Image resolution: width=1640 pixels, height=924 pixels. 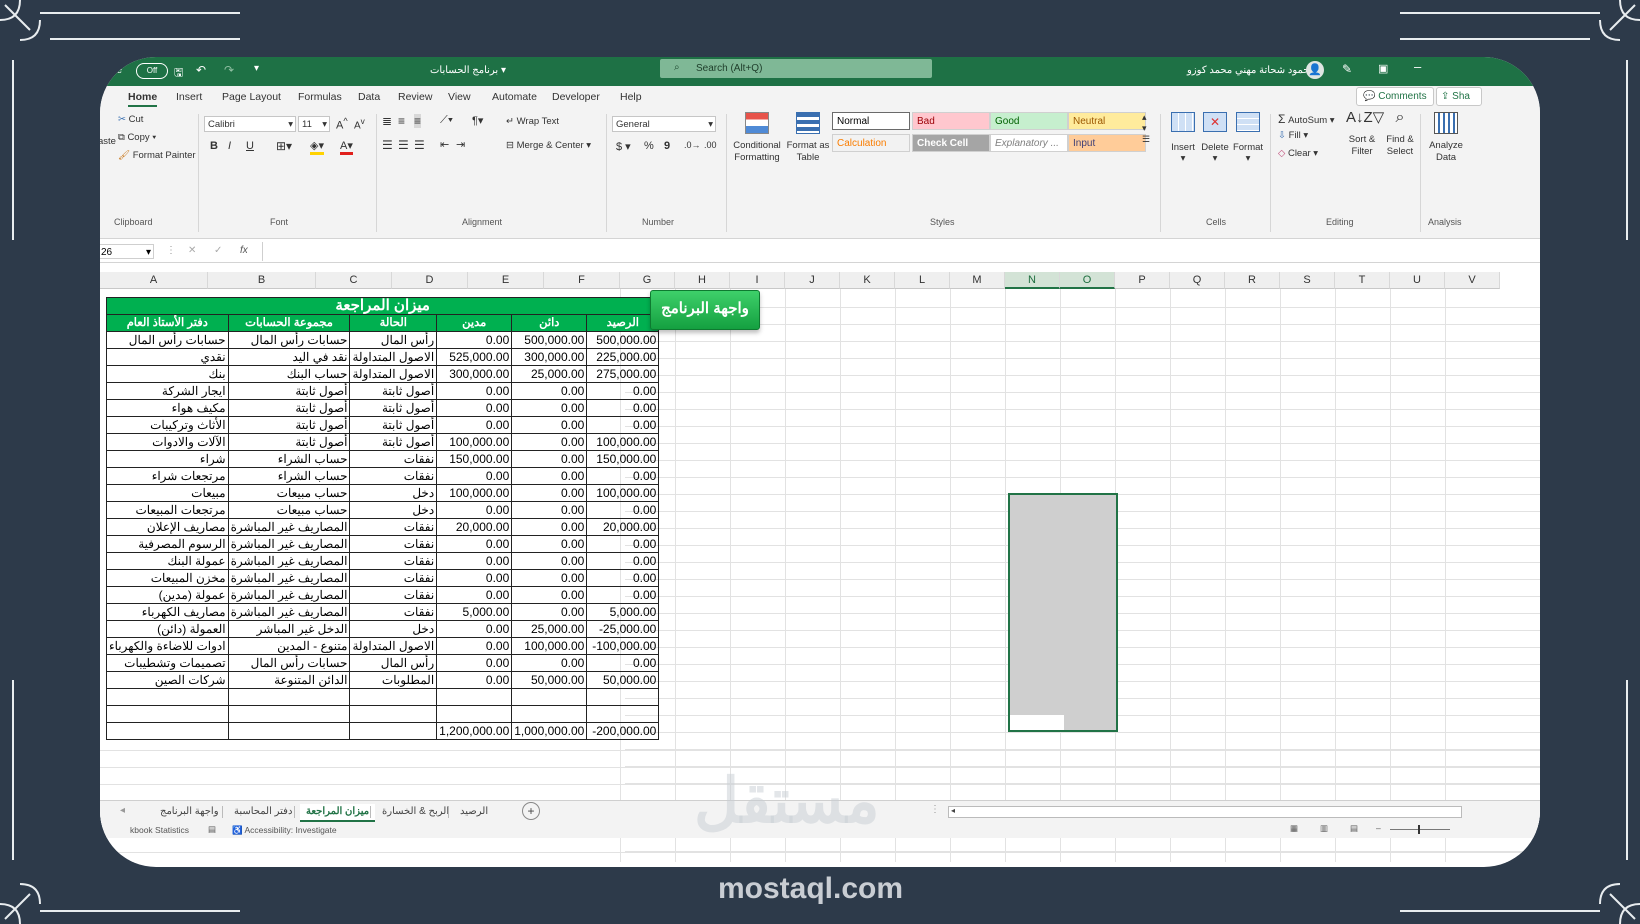 I want to click on borders-icon: ⊞▾, so click(x=284, y=146).